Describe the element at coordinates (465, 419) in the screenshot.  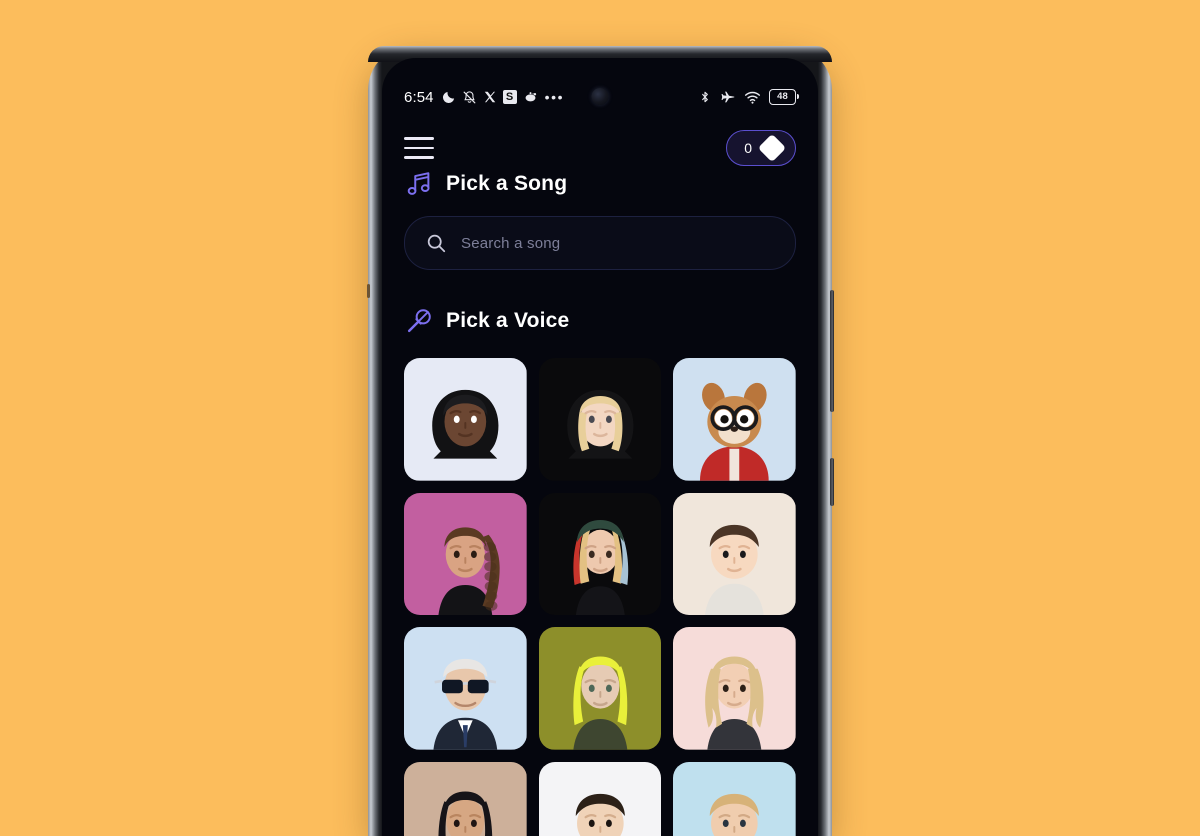
I see `voice-tile-rapper-hoodie` at that location.